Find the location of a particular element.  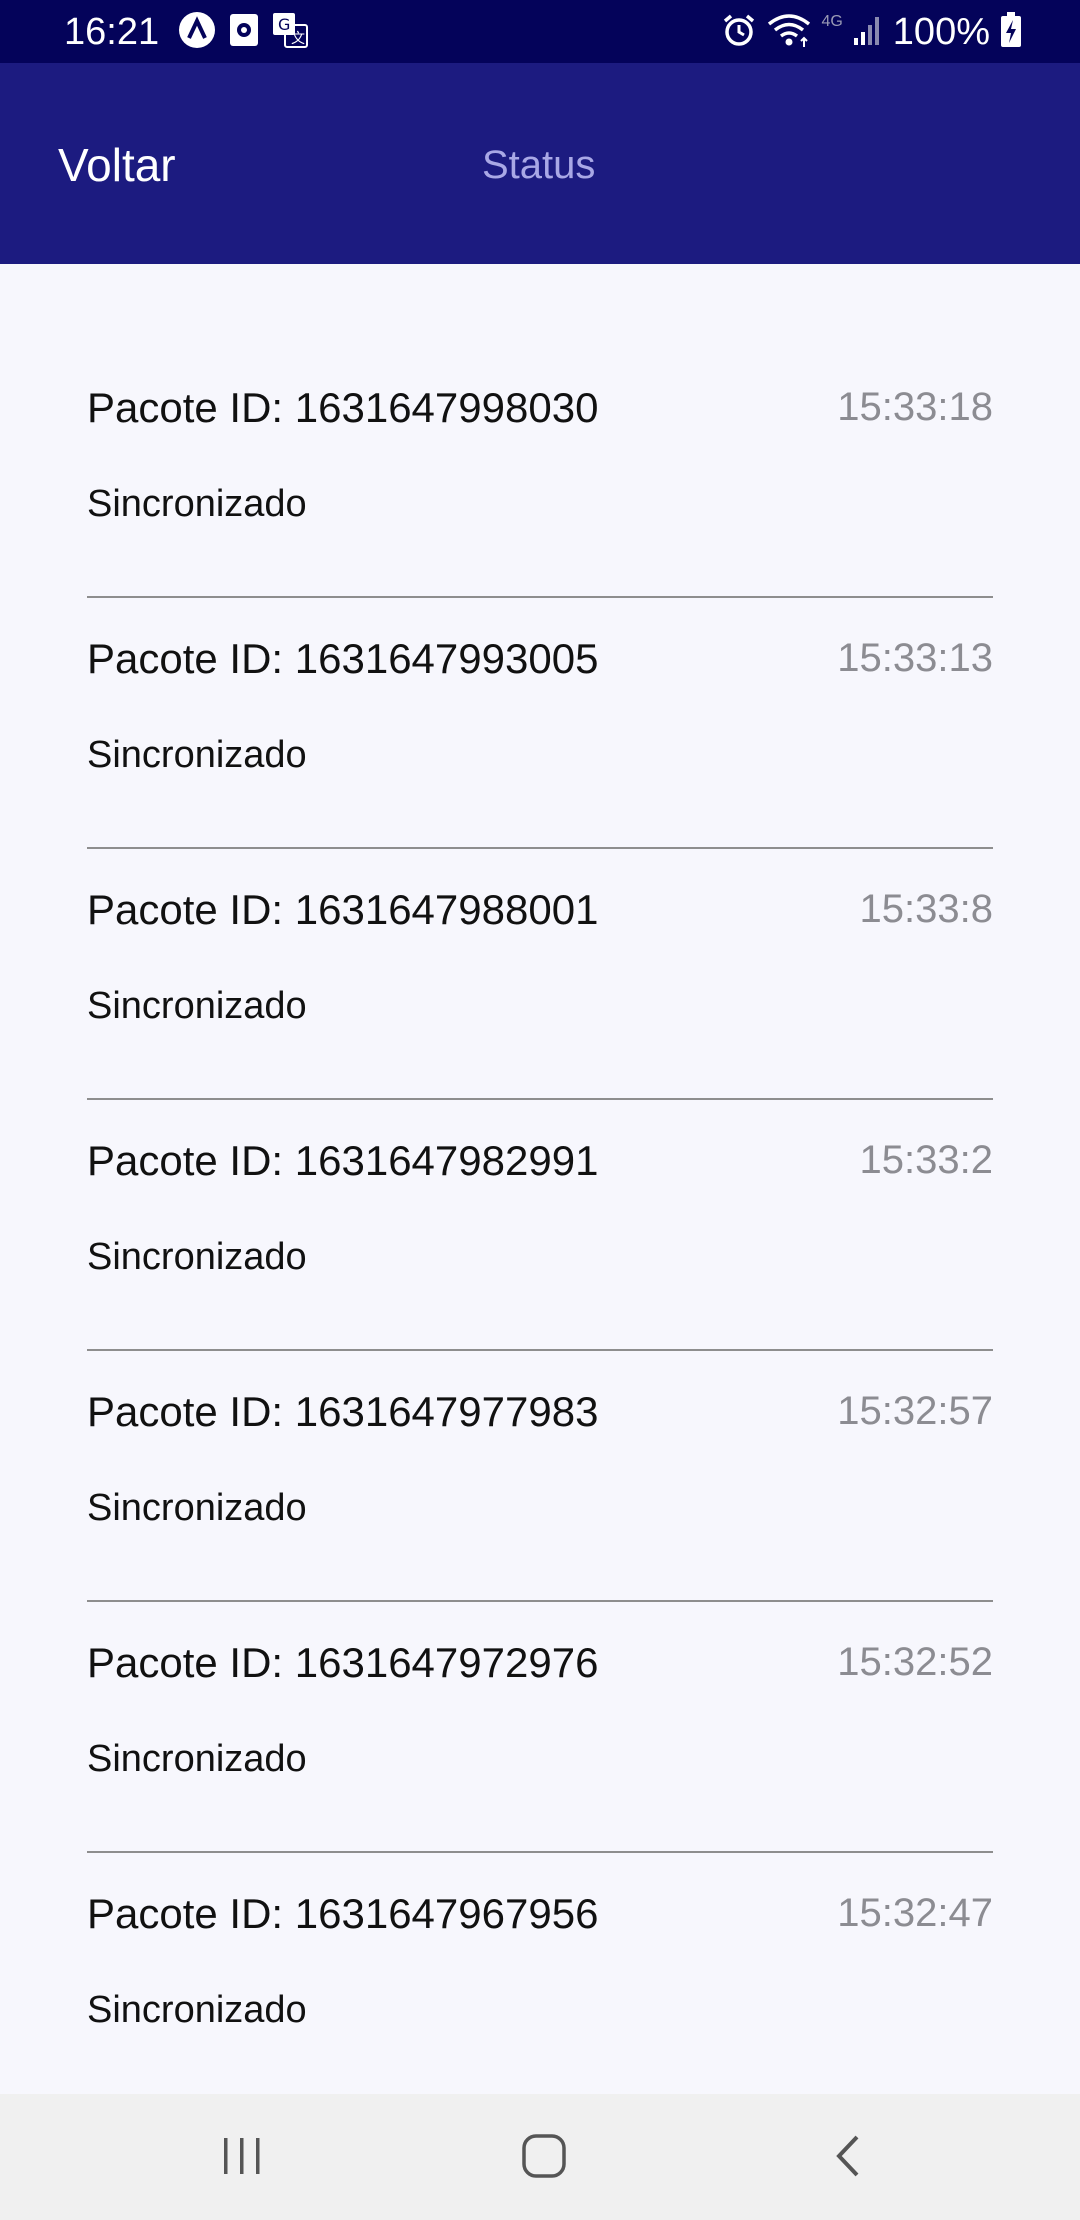

svg-text: 文 is located at coordinates (298, 39).